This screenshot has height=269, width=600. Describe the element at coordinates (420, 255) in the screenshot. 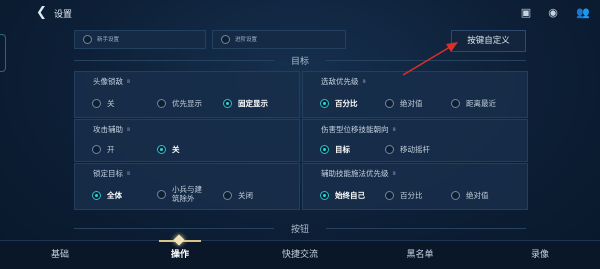

I see `tab-blacklist: 黑名单` at that location.